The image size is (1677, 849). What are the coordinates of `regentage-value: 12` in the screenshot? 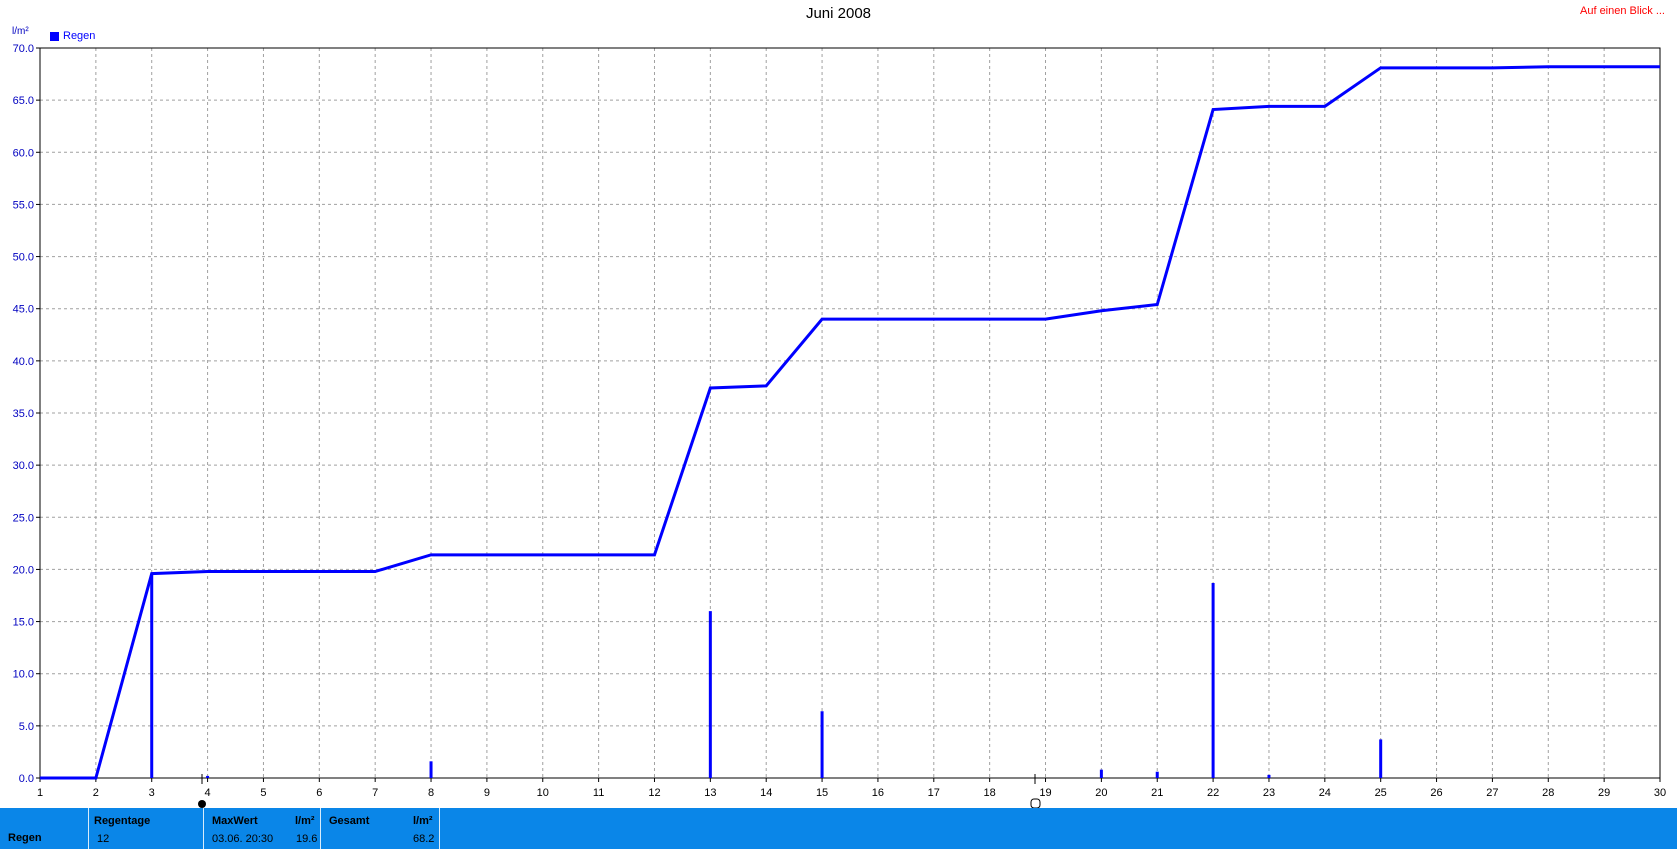 It's located at (103, 839).